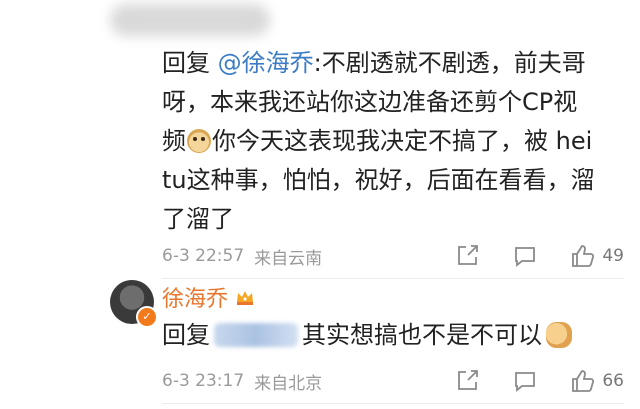 The width and height of the screenshot is (640, 409). What do you see at coordinates (422, 335) in the screenshot?
I see `comment-text-line: 其实想搞也不是不可以` at bounding box center [422, 335].